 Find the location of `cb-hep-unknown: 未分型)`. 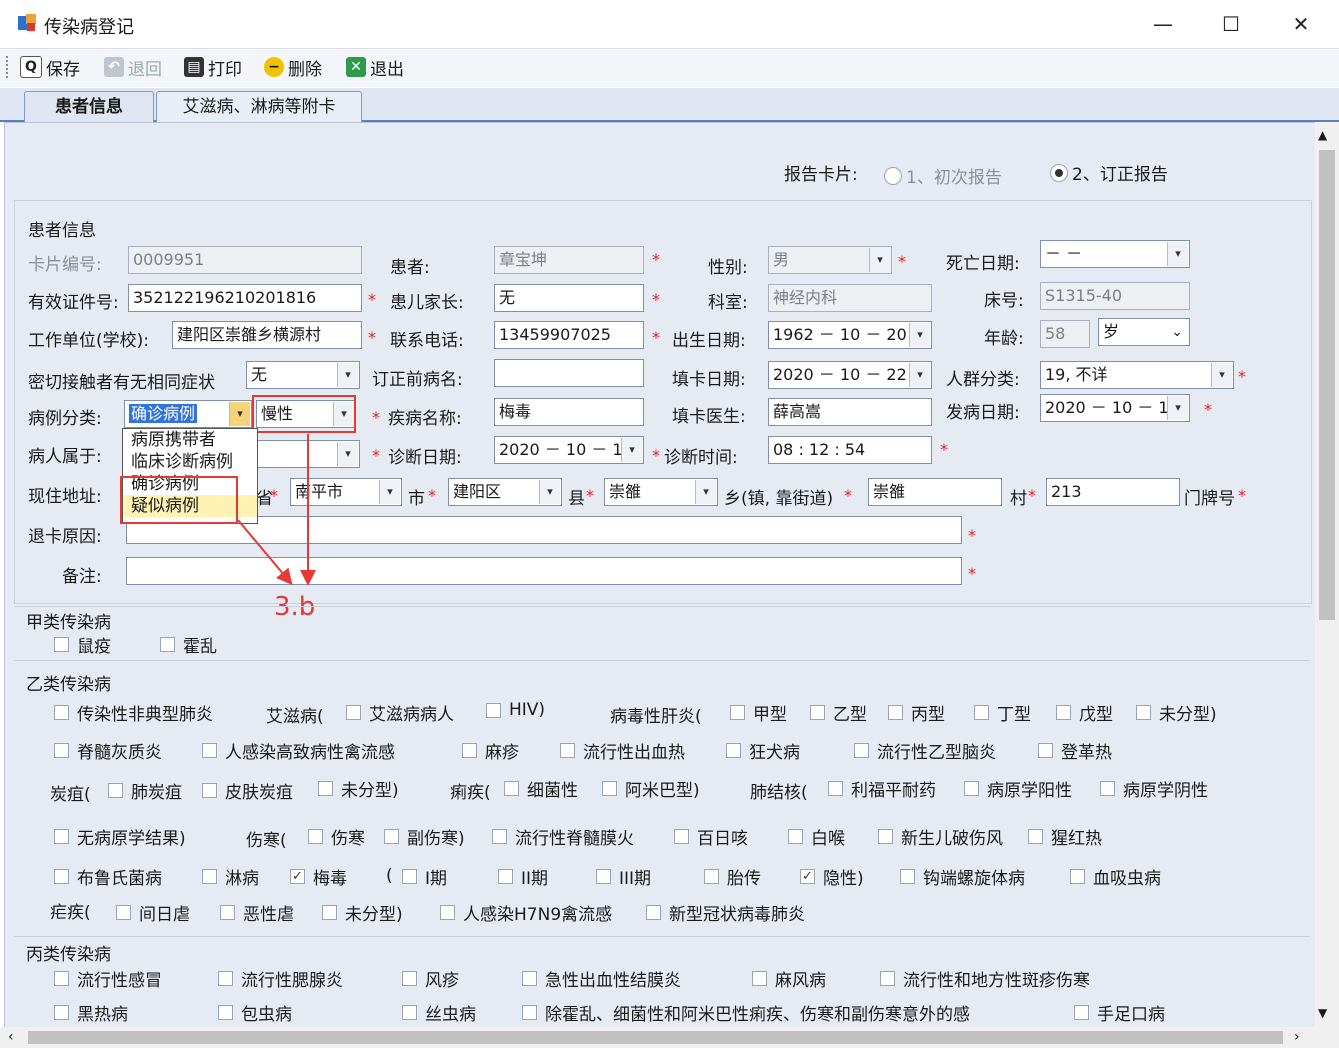

cb-hep-unknown: 未分型) is located at coordinates (1176, 712).